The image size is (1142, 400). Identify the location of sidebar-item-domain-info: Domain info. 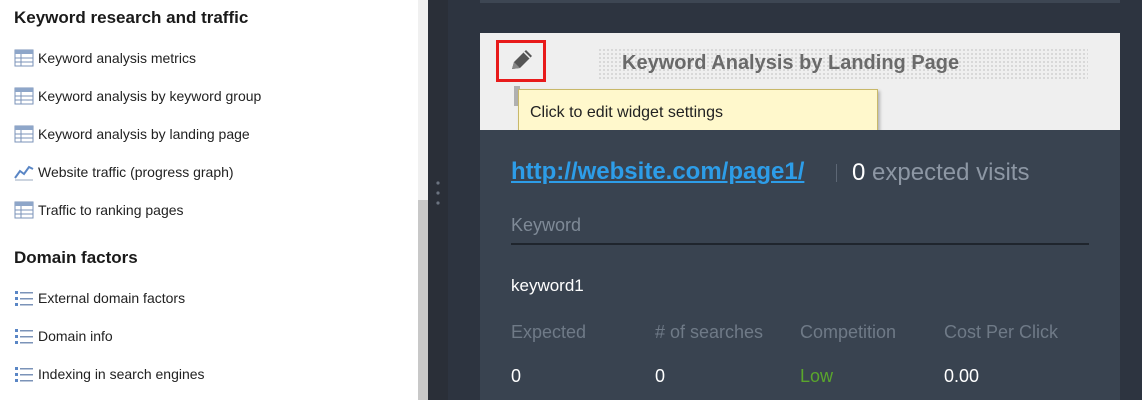
(63, 336).